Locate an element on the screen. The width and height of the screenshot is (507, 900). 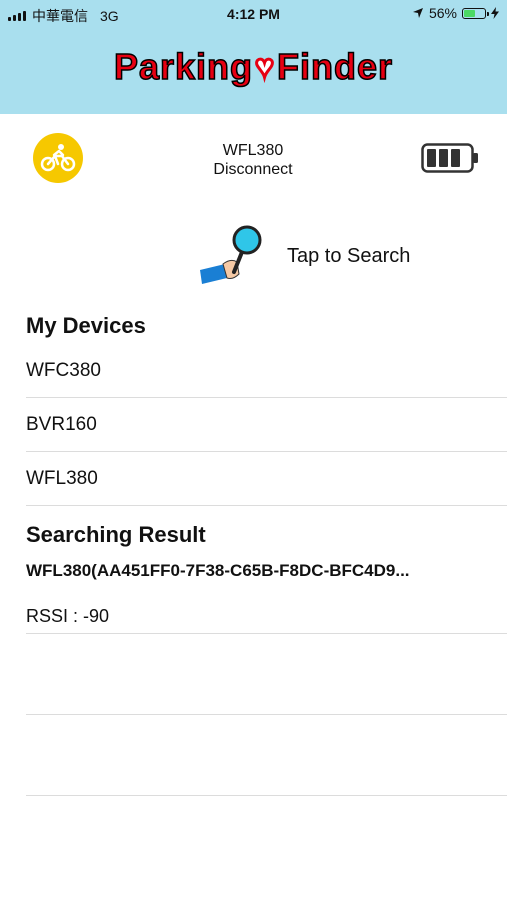
app-header: Parking♥Finder is located at coordinates (253, 71).